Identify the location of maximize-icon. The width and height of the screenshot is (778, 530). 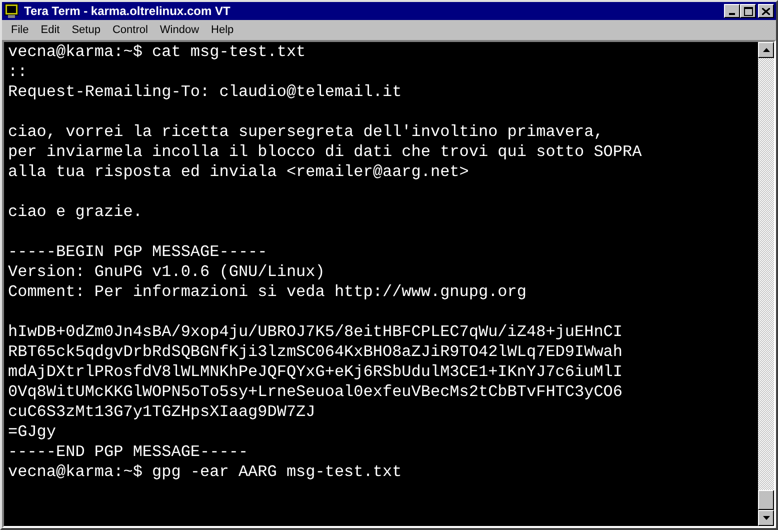
(748, 11).